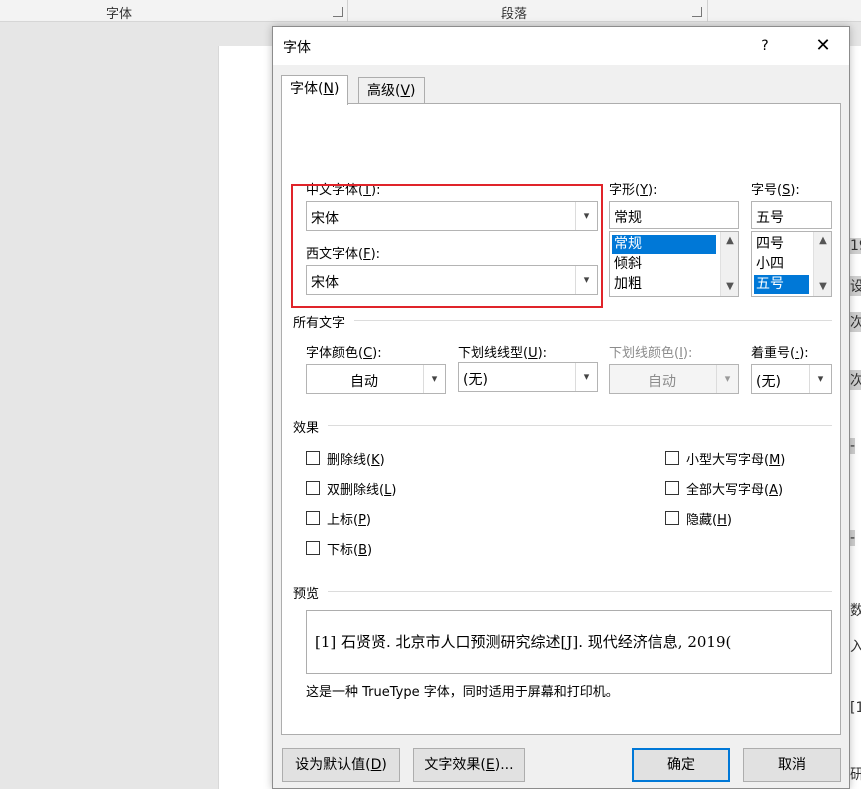  Describe the element at coordinates (376, 379) in the screenshot. I see `font-color-select: 自动 ▾` at that location.